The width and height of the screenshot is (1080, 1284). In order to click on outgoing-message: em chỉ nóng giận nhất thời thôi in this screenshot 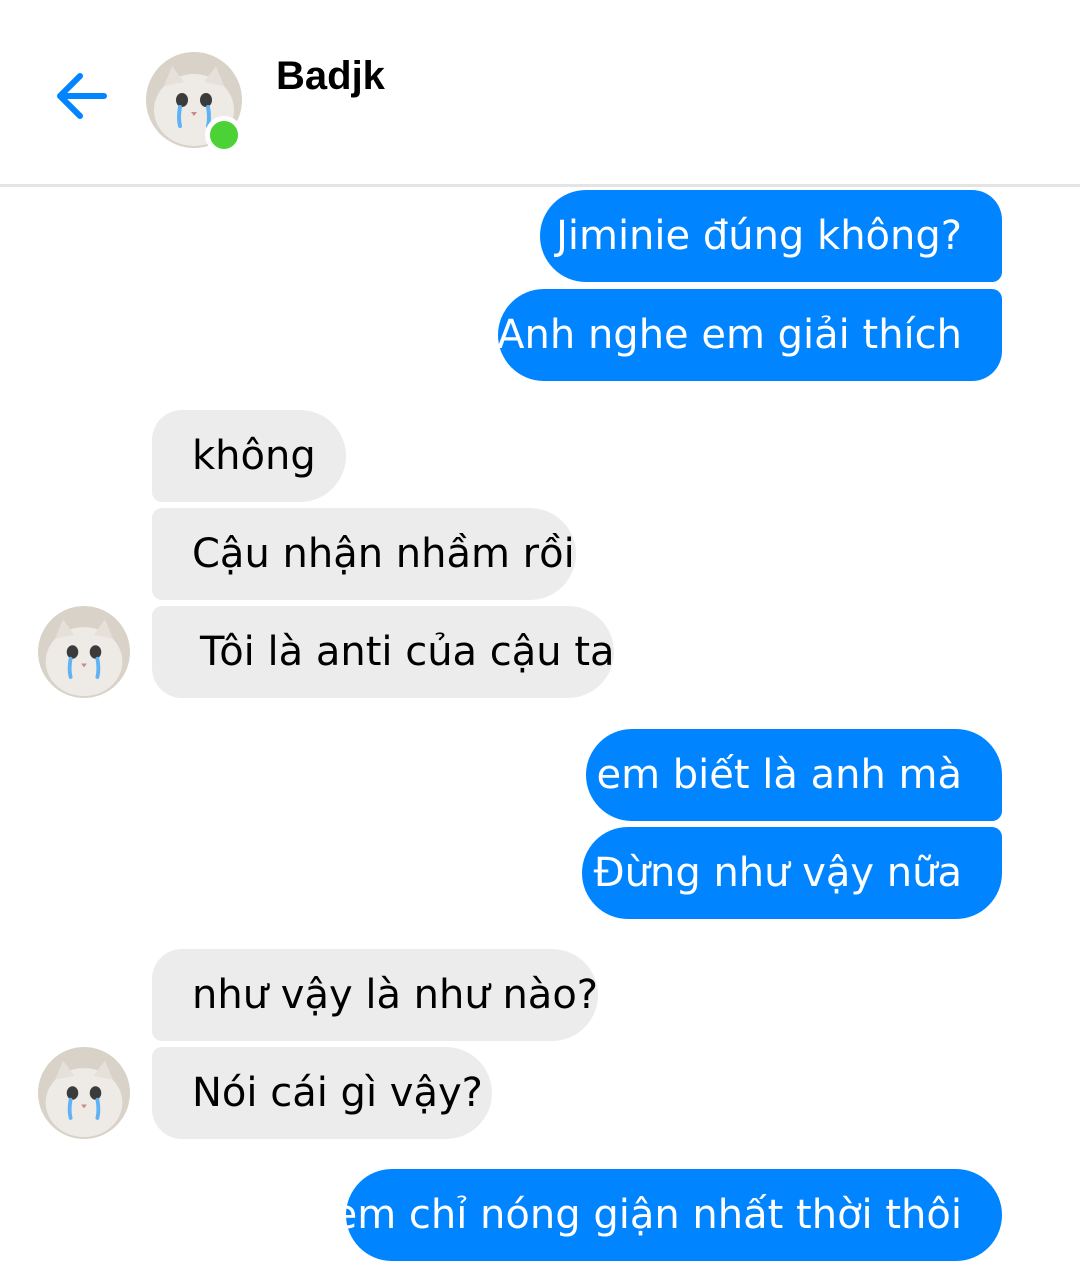, I will do `click(667, 1215)`.